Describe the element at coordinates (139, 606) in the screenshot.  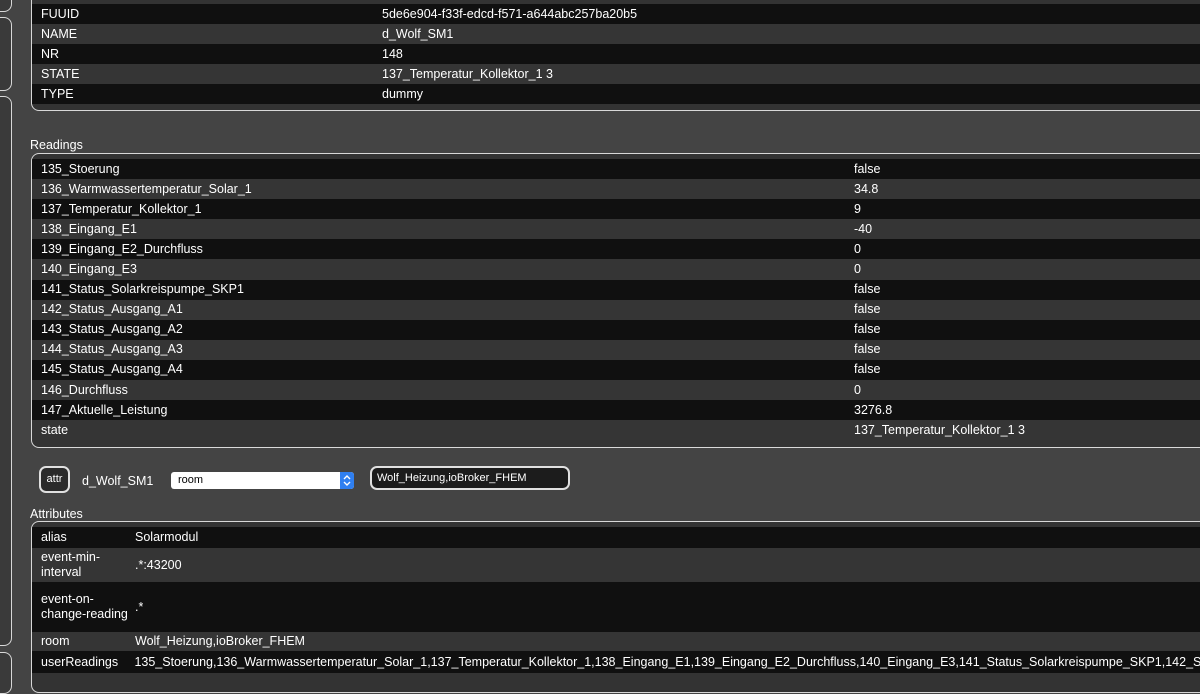
I see `attribute-row-value: .*` at that location.